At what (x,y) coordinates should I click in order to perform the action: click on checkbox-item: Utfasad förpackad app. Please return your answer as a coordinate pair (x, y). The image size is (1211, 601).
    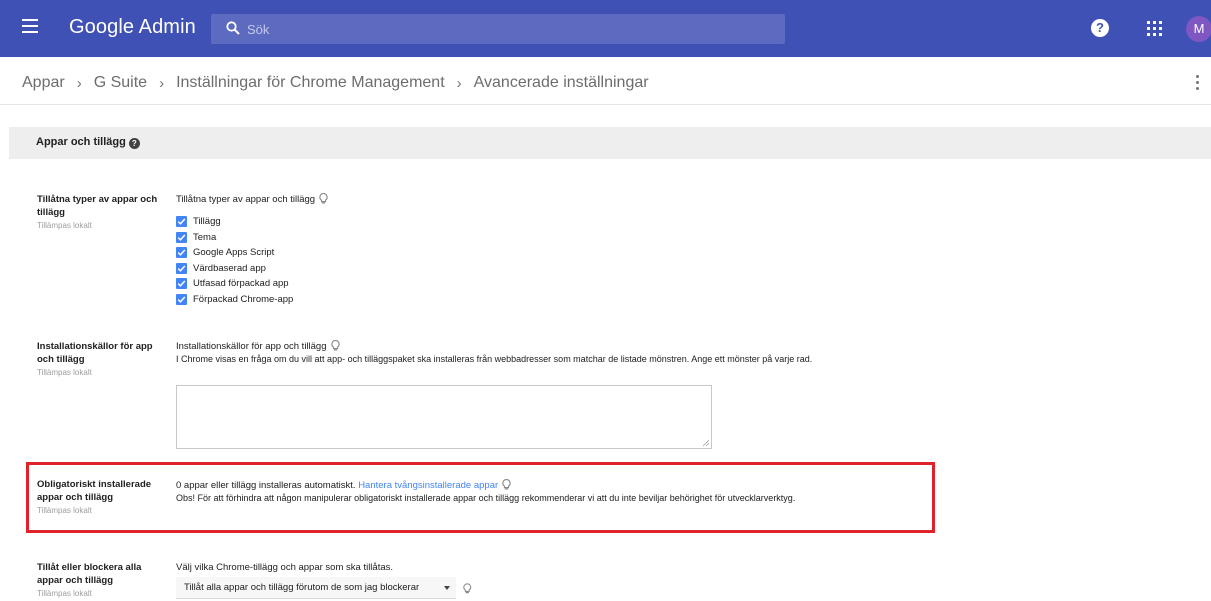
    Looking at the image, I should click on (252, 284).